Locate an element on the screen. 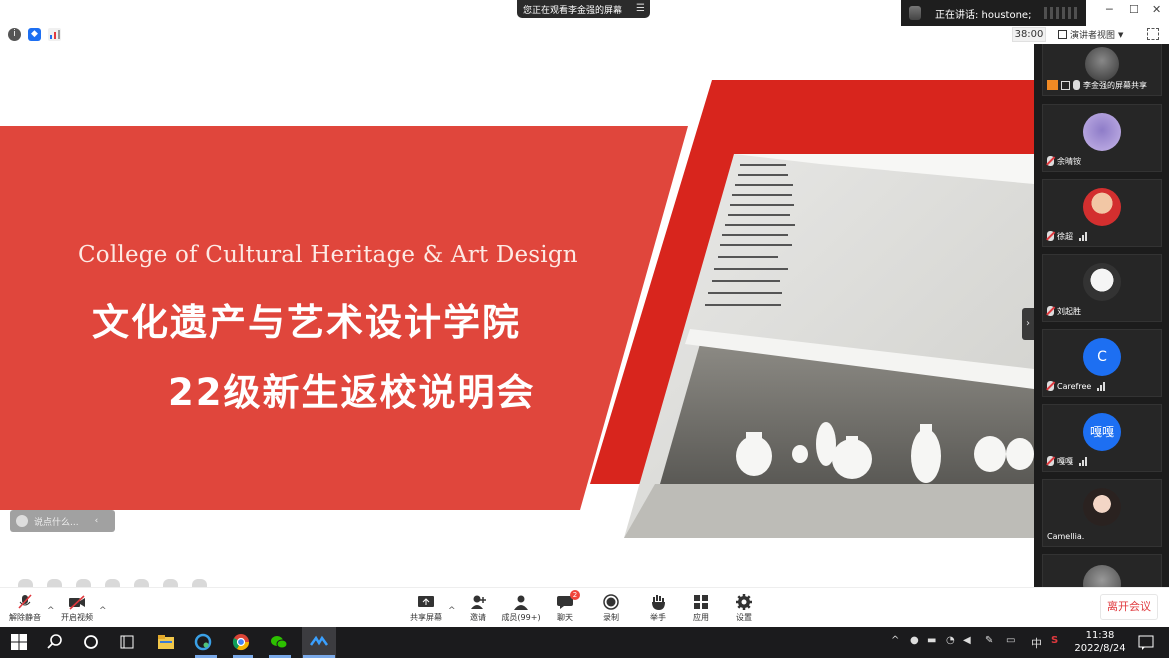 Image resolution: width=1169 pixels, height=658 pixels. participant-tile: 徐超 is located at coordinates (1102, 213).